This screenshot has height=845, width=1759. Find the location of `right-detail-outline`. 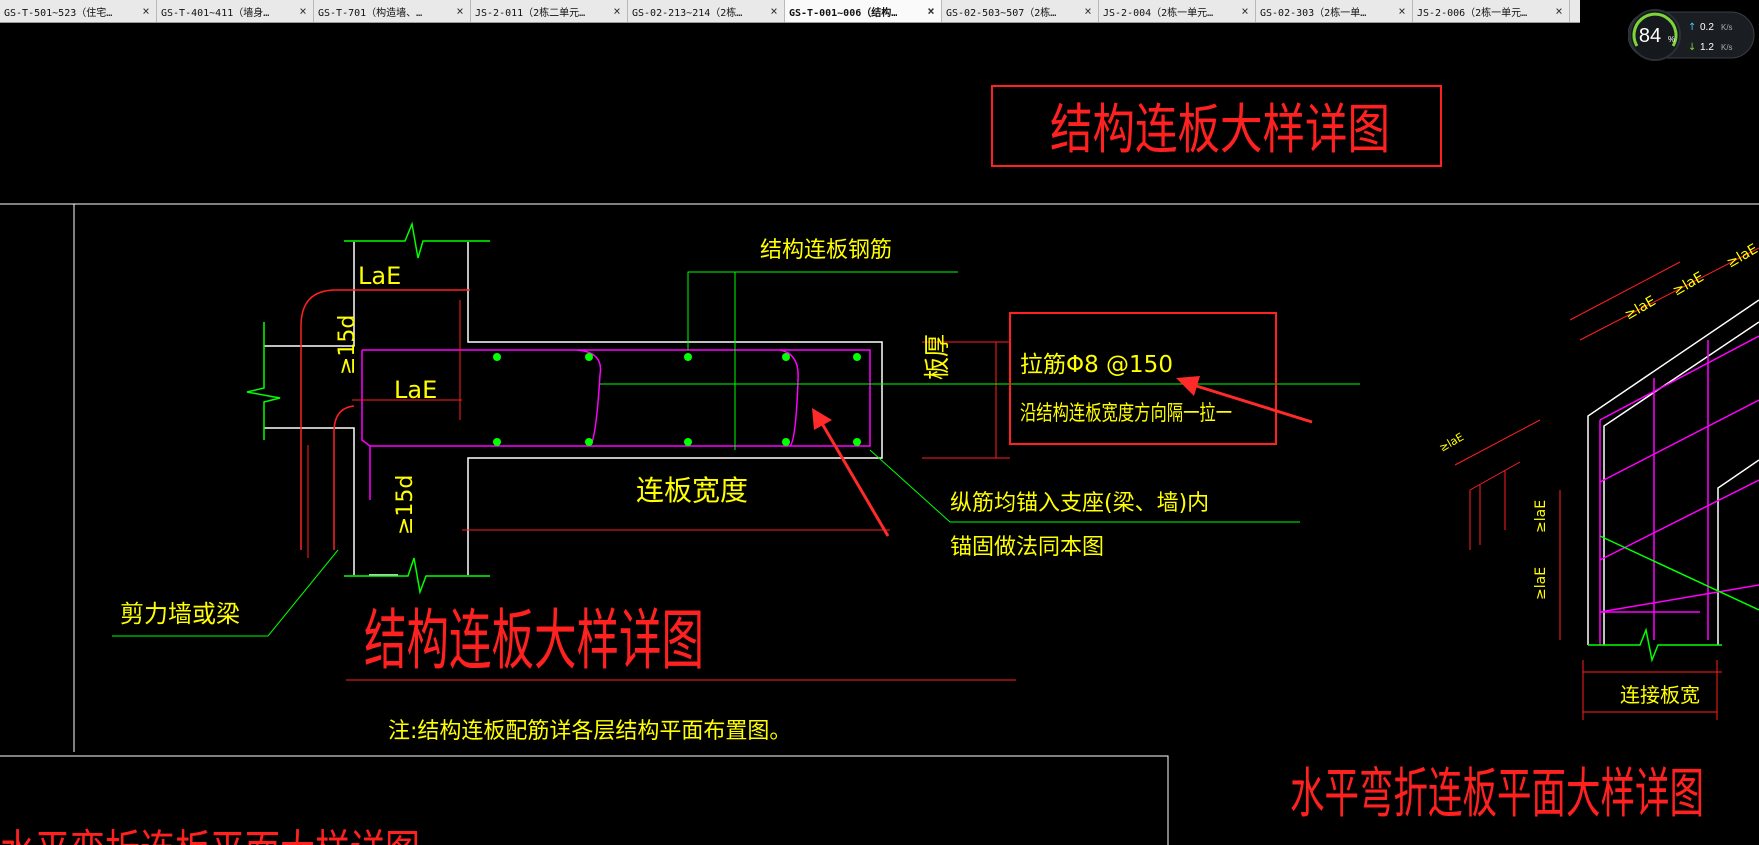

right-detail-outline is located at coordinates (1673, 472).